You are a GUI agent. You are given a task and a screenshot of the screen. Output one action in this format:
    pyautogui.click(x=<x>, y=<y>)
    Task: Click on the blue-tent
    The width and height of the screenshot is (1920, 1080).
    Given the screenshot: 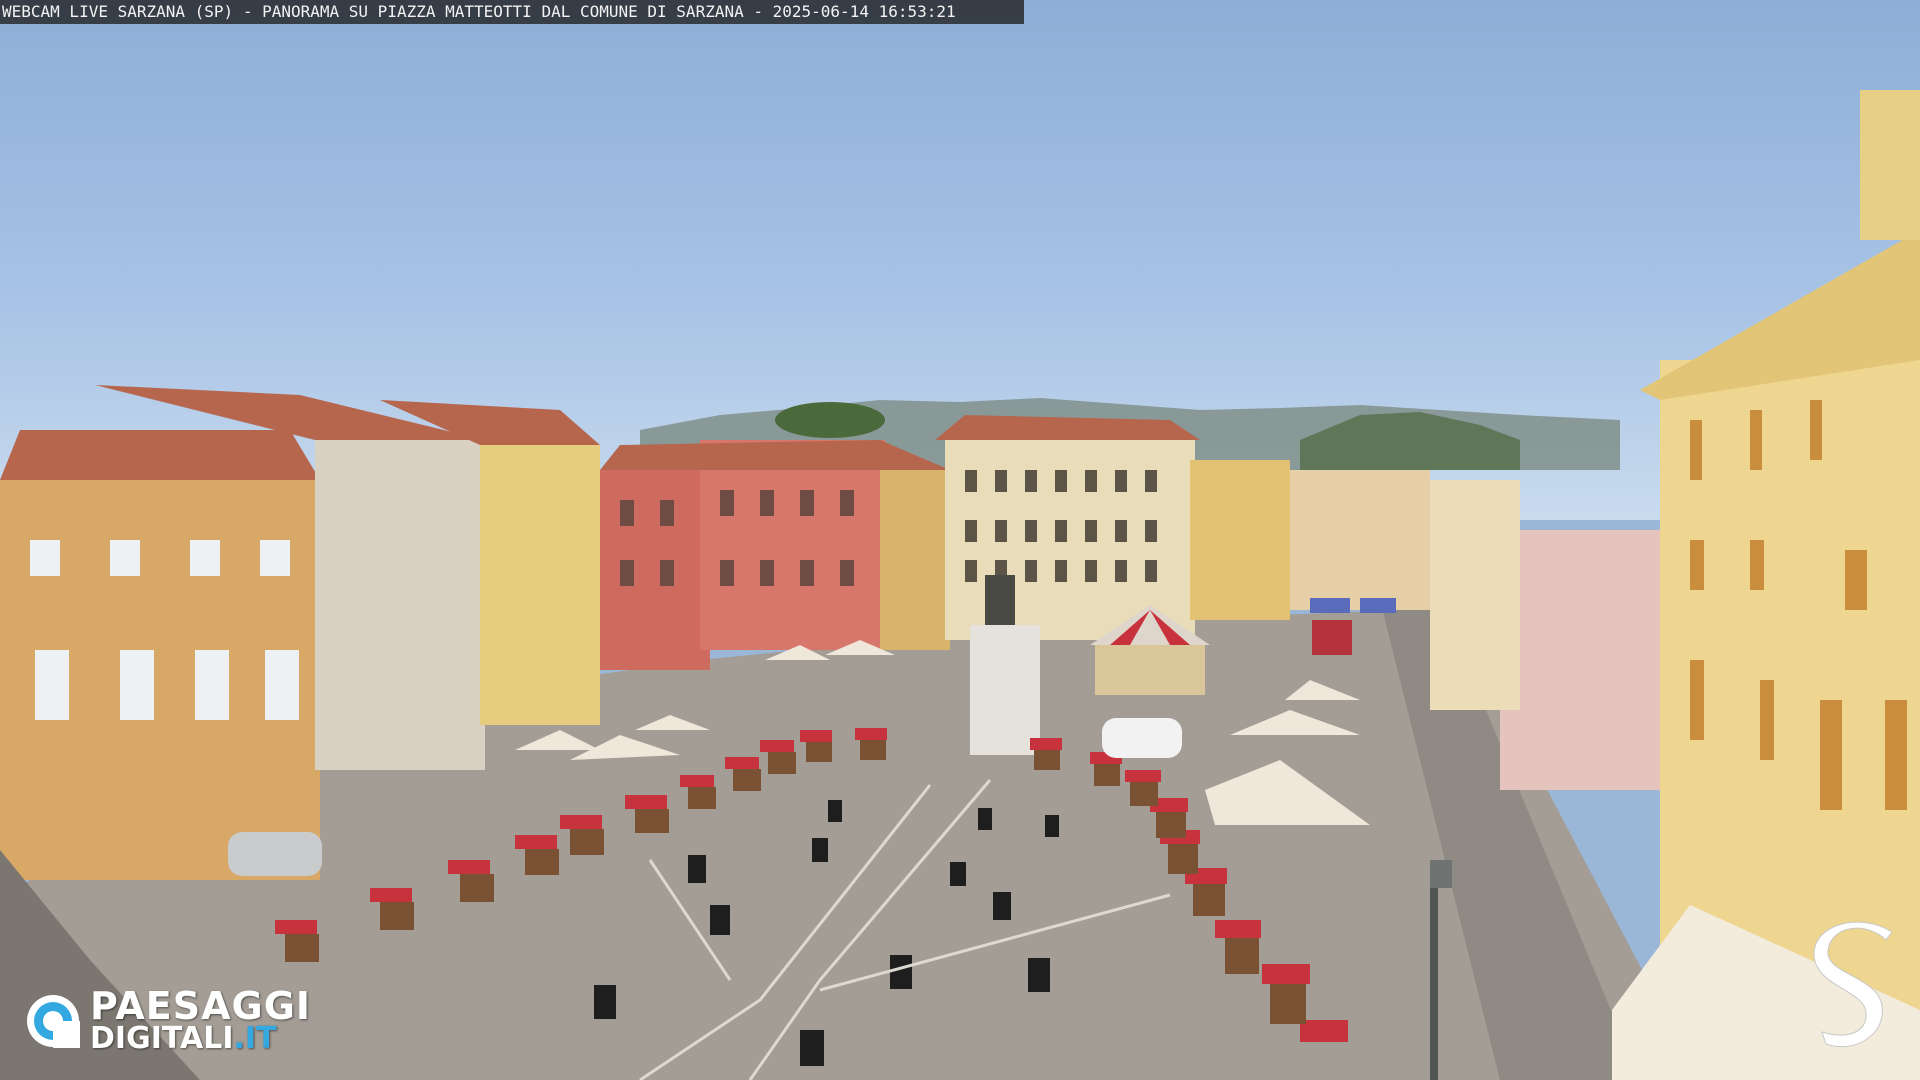 What is the action you would take?
    pyautogui.click(x=1330, y=605)
    